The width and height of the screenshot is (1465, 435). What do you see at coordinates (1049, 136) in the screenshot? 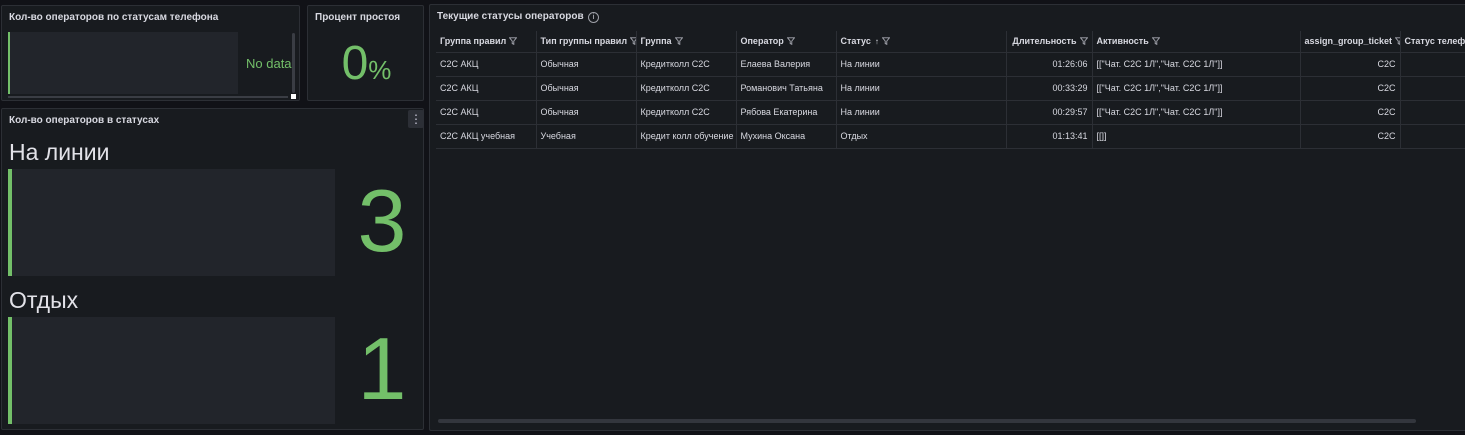
I see `table-cell: 01:13:41` at bounding box center [1049, 136].